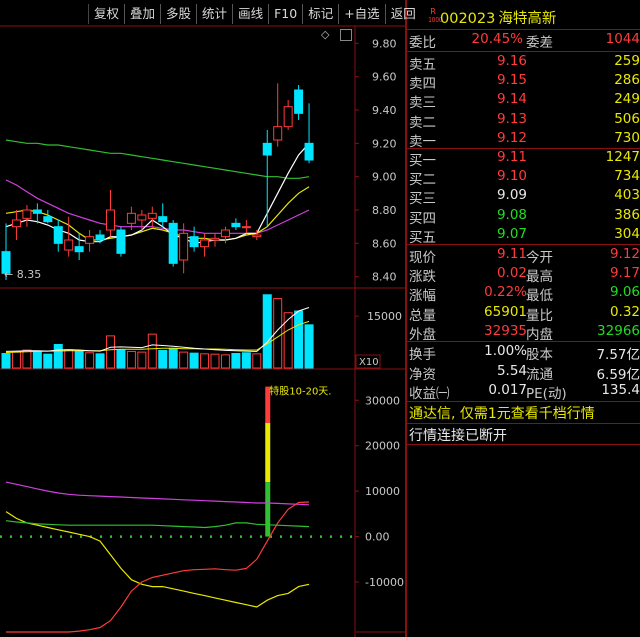 This screenshot has height=637, width=640. I want to click on fund-value: 6.59亿, so click(618, 374).